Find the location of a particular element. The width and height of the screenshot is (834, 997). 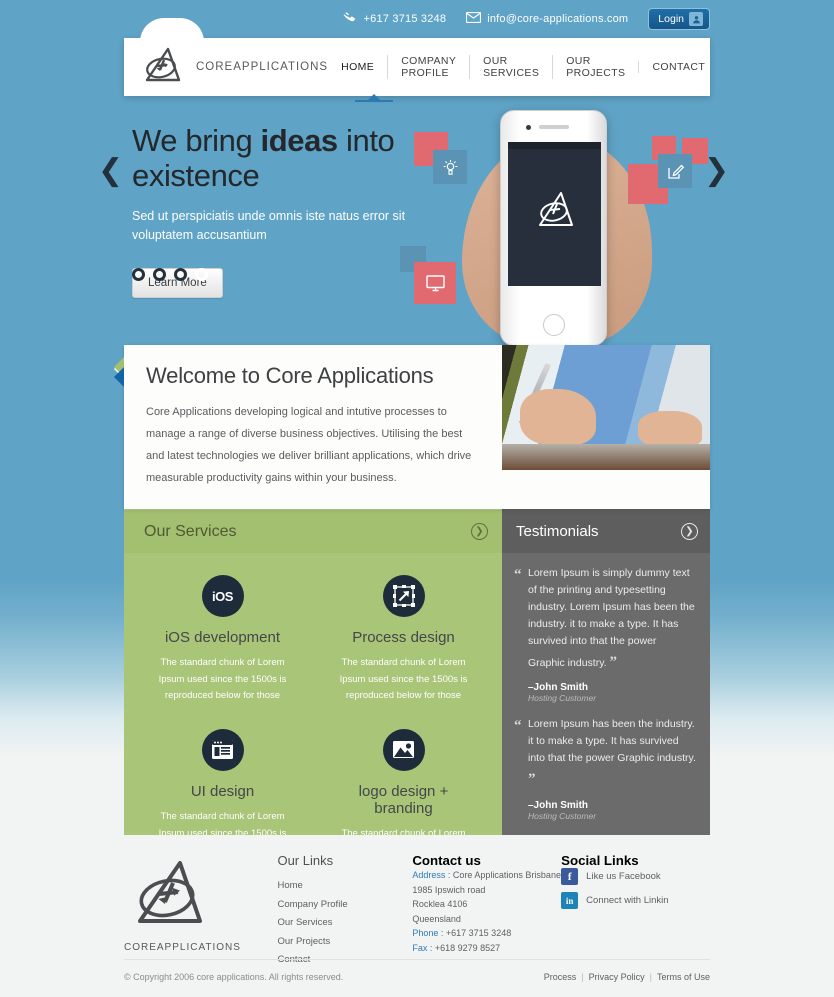

brand: COREAPPLICATIONS is located at coordinates (226, 67).